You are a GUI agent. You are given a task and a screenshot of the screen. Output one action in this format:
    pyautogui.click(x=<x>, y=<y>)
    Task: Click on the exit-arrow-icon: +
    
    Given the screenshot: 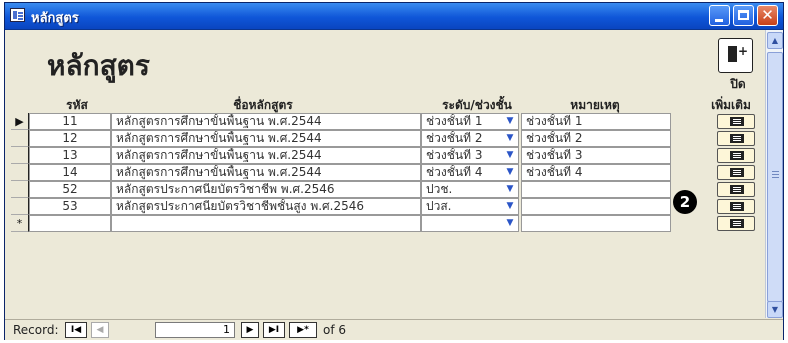 What is the action you would take?
    pyautogui.click(x=743, y=51)
    